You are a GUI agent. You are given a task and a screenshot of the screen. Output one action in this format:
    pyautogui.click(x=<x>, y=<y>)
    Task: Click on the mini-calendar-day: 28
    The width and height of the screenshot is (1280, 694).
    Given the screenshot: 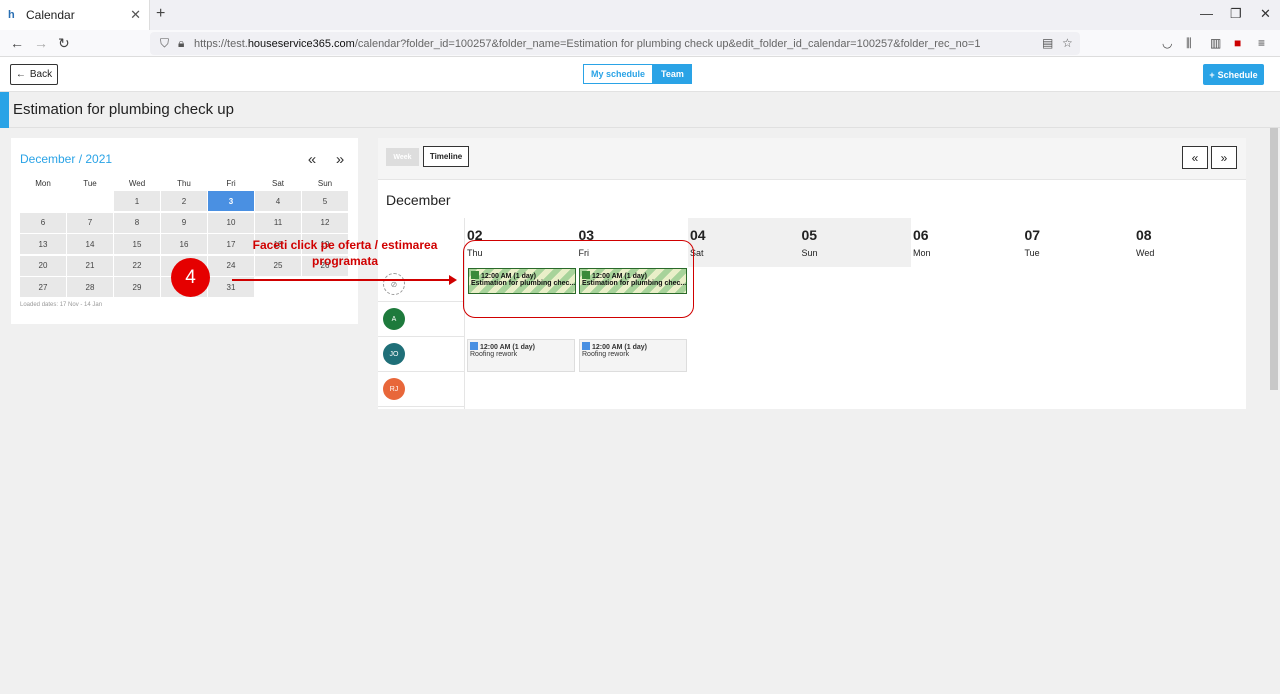 What is the action you would take?
    pyautogui.click(x=90, y=287)
    